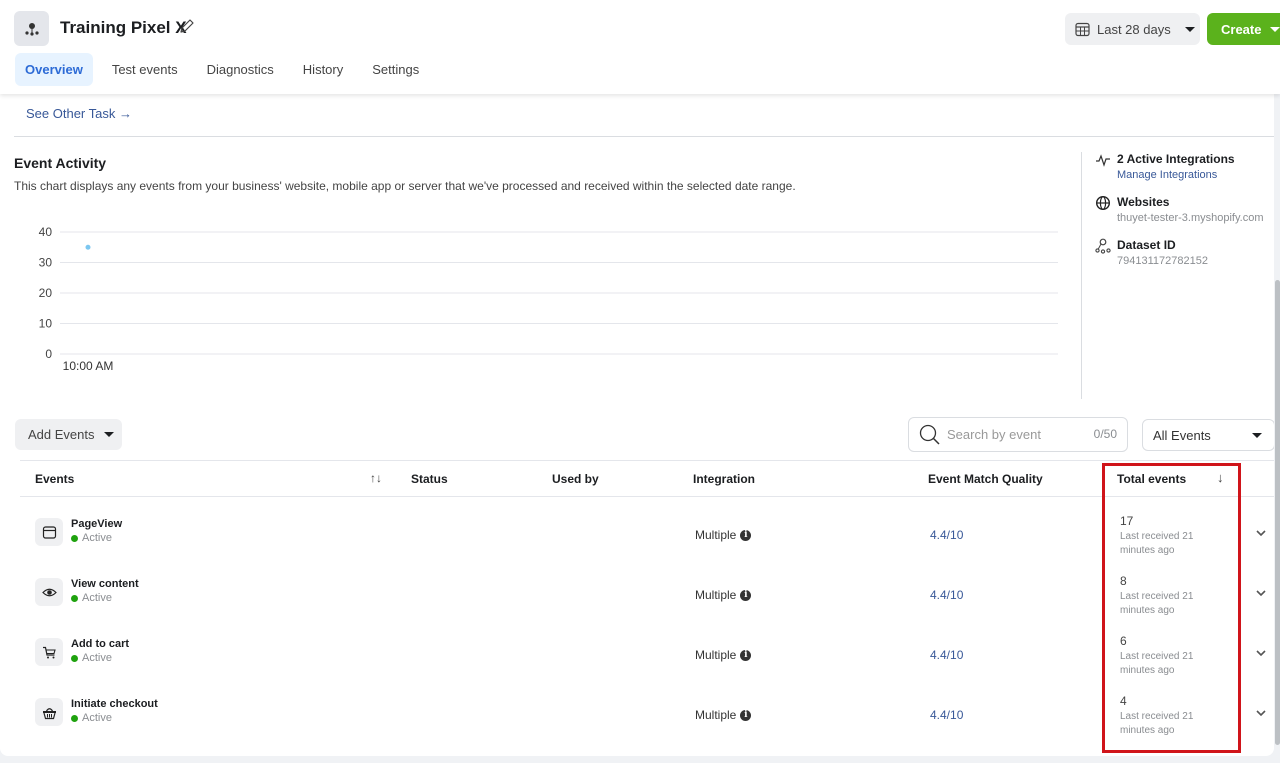 The image size is (1280, 763). What do you see at coordinates (31, 28) in the screenshot?
I see `pixel-icon` at bounding box center [31, 28].